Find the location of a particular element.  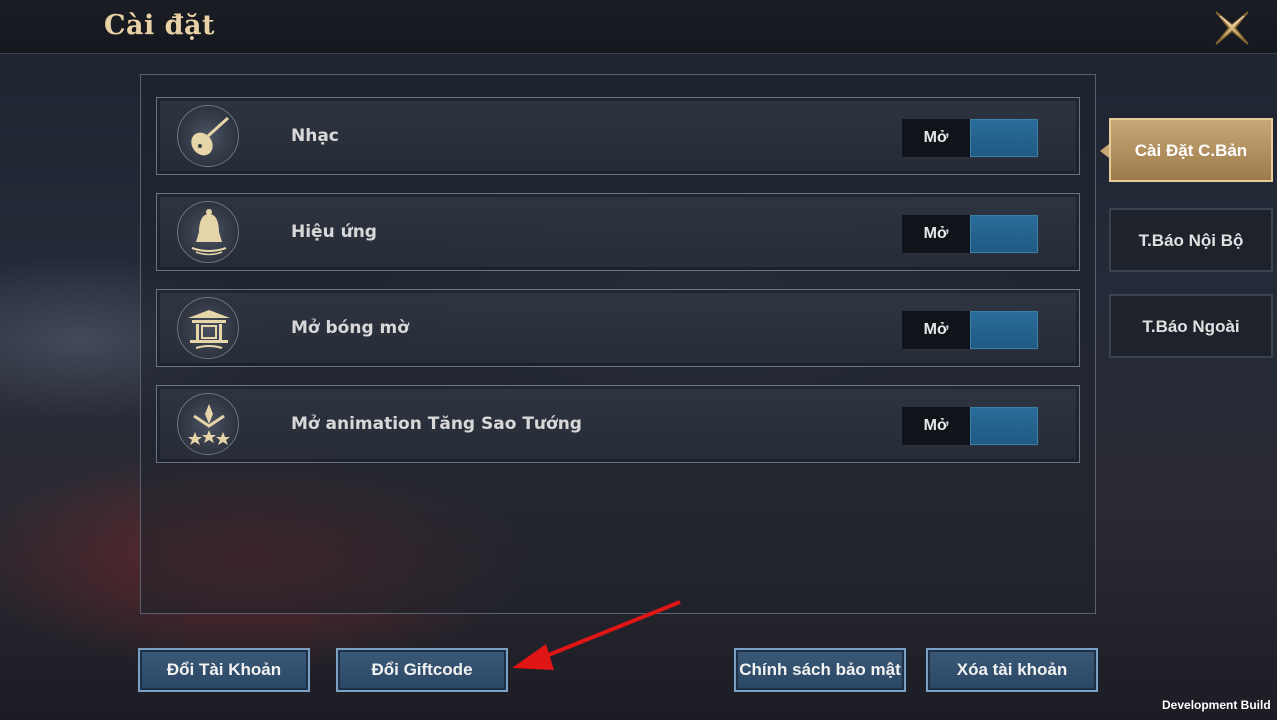

setting-label: Mở animation Tăng Sao Tướng is located at coordinates (436, 424).